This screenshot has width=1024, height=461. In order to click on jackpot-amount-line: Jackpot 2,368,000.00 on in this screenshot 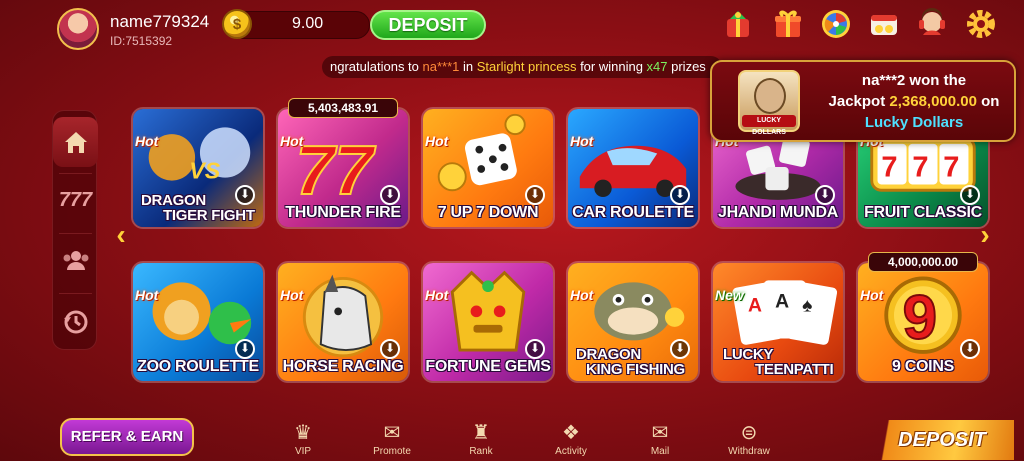, I will do `click(914, 101)`.